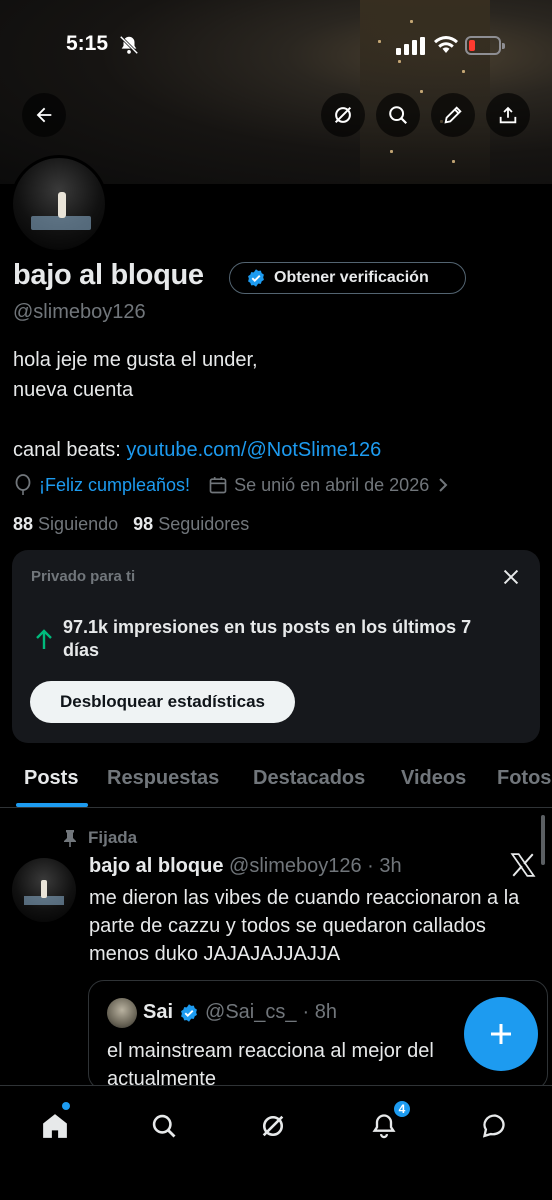  I want to click on home-unread-dot, so click(66, 1106).